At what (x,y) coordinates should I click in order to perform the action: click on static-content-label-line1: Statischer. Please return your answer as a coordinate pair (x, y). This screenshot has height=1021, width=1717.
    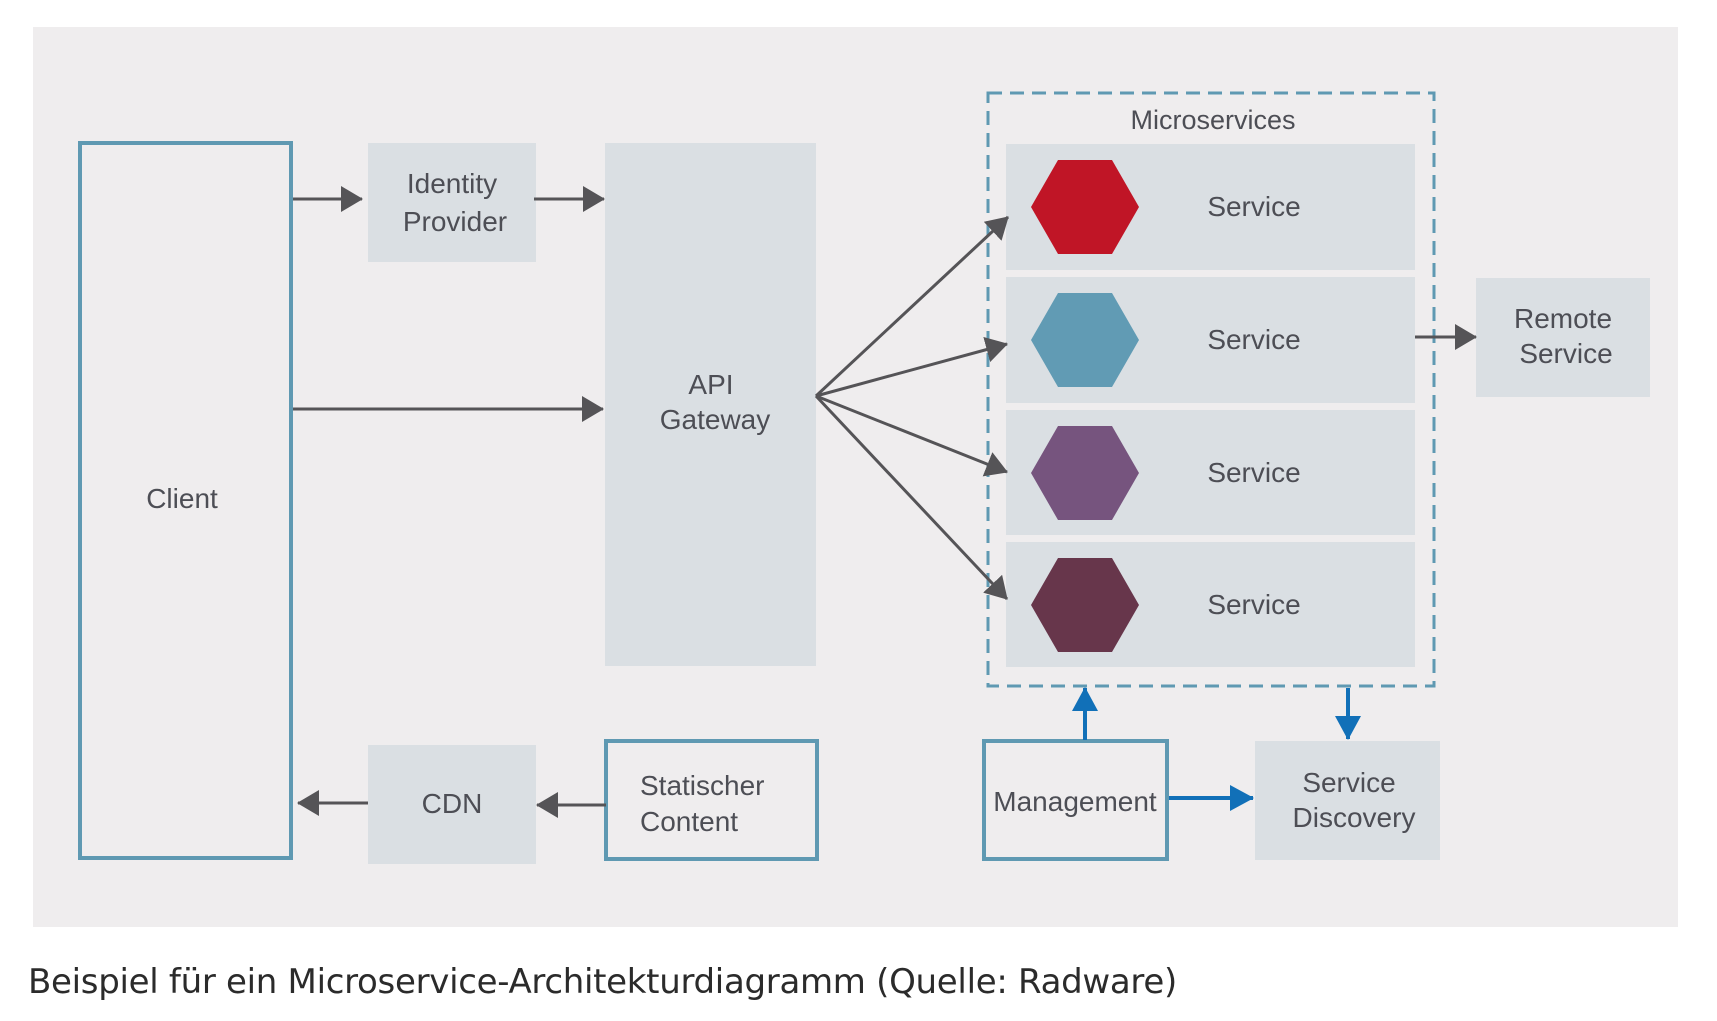
    Looking at the image, I should click on (702, 785).